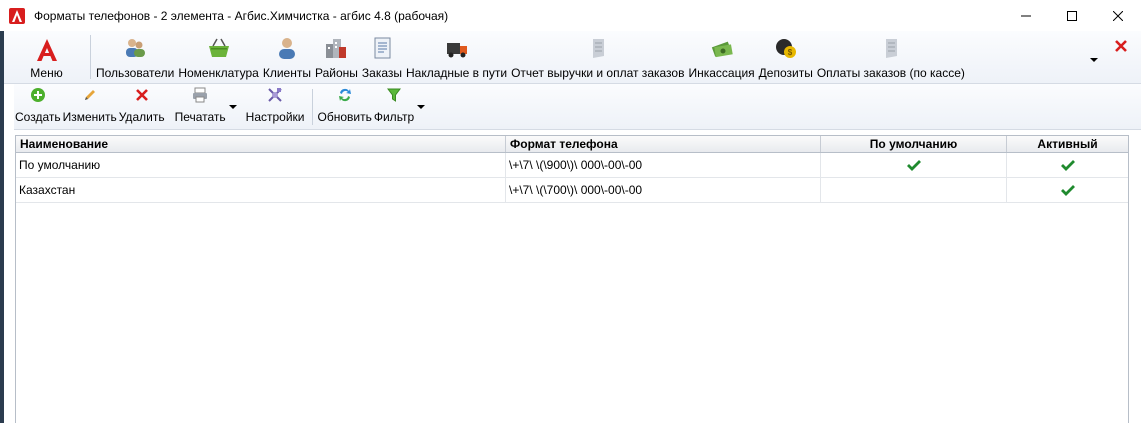 The image size is (1141, 423). I want to click on column-header-default: По умолчанию, so click(914, 144).